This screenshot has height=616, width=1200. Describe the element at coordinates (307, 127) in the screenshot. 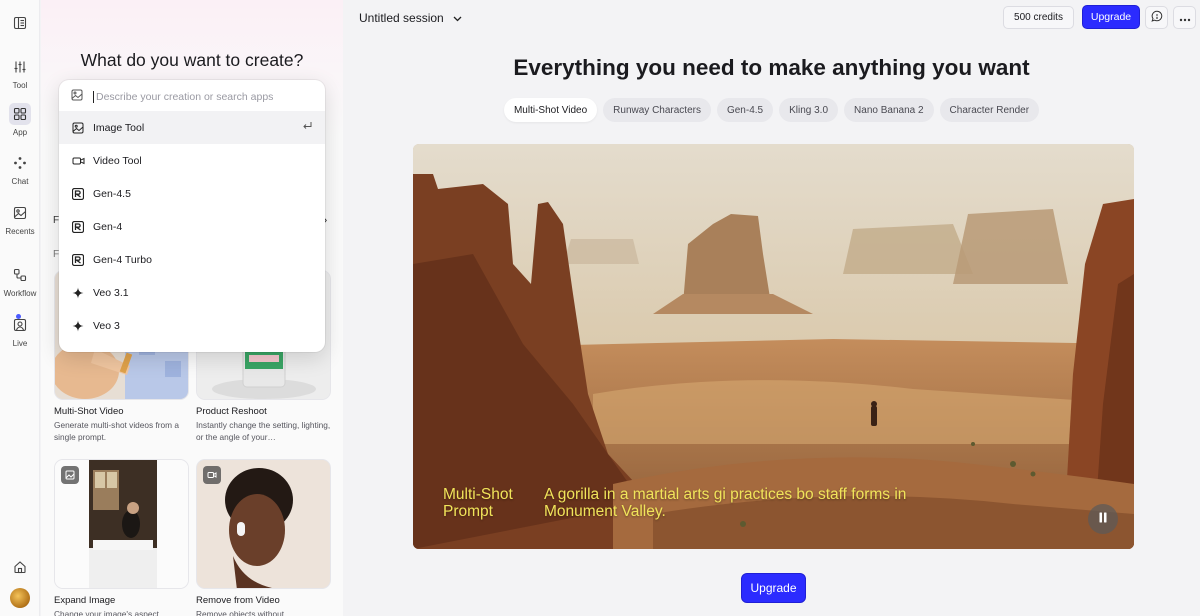

I see `enter-key-icon` at that location.